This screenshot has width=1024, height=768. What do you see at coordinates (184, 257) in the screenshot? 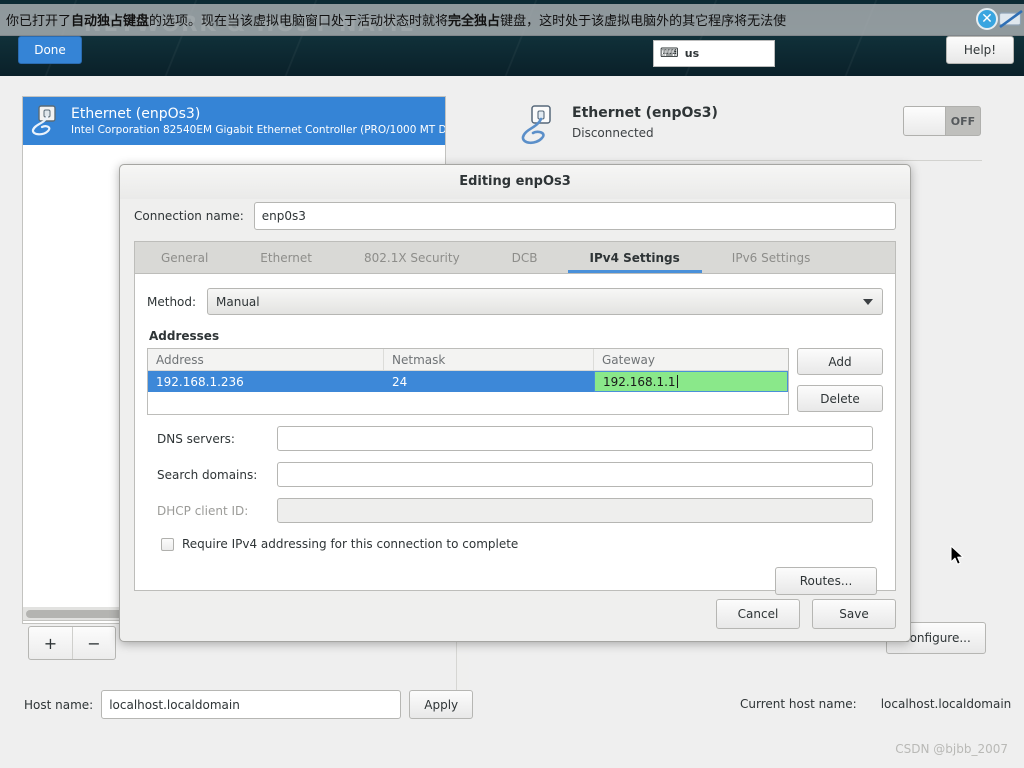
I see `tab-general: General` at bounding box center [184, 257].